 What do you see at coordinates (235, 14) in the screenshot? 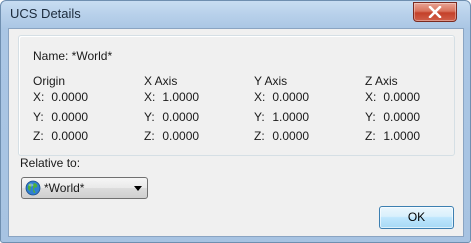
I see `title-bar: UCS Details` at bounding box center [235, 14].